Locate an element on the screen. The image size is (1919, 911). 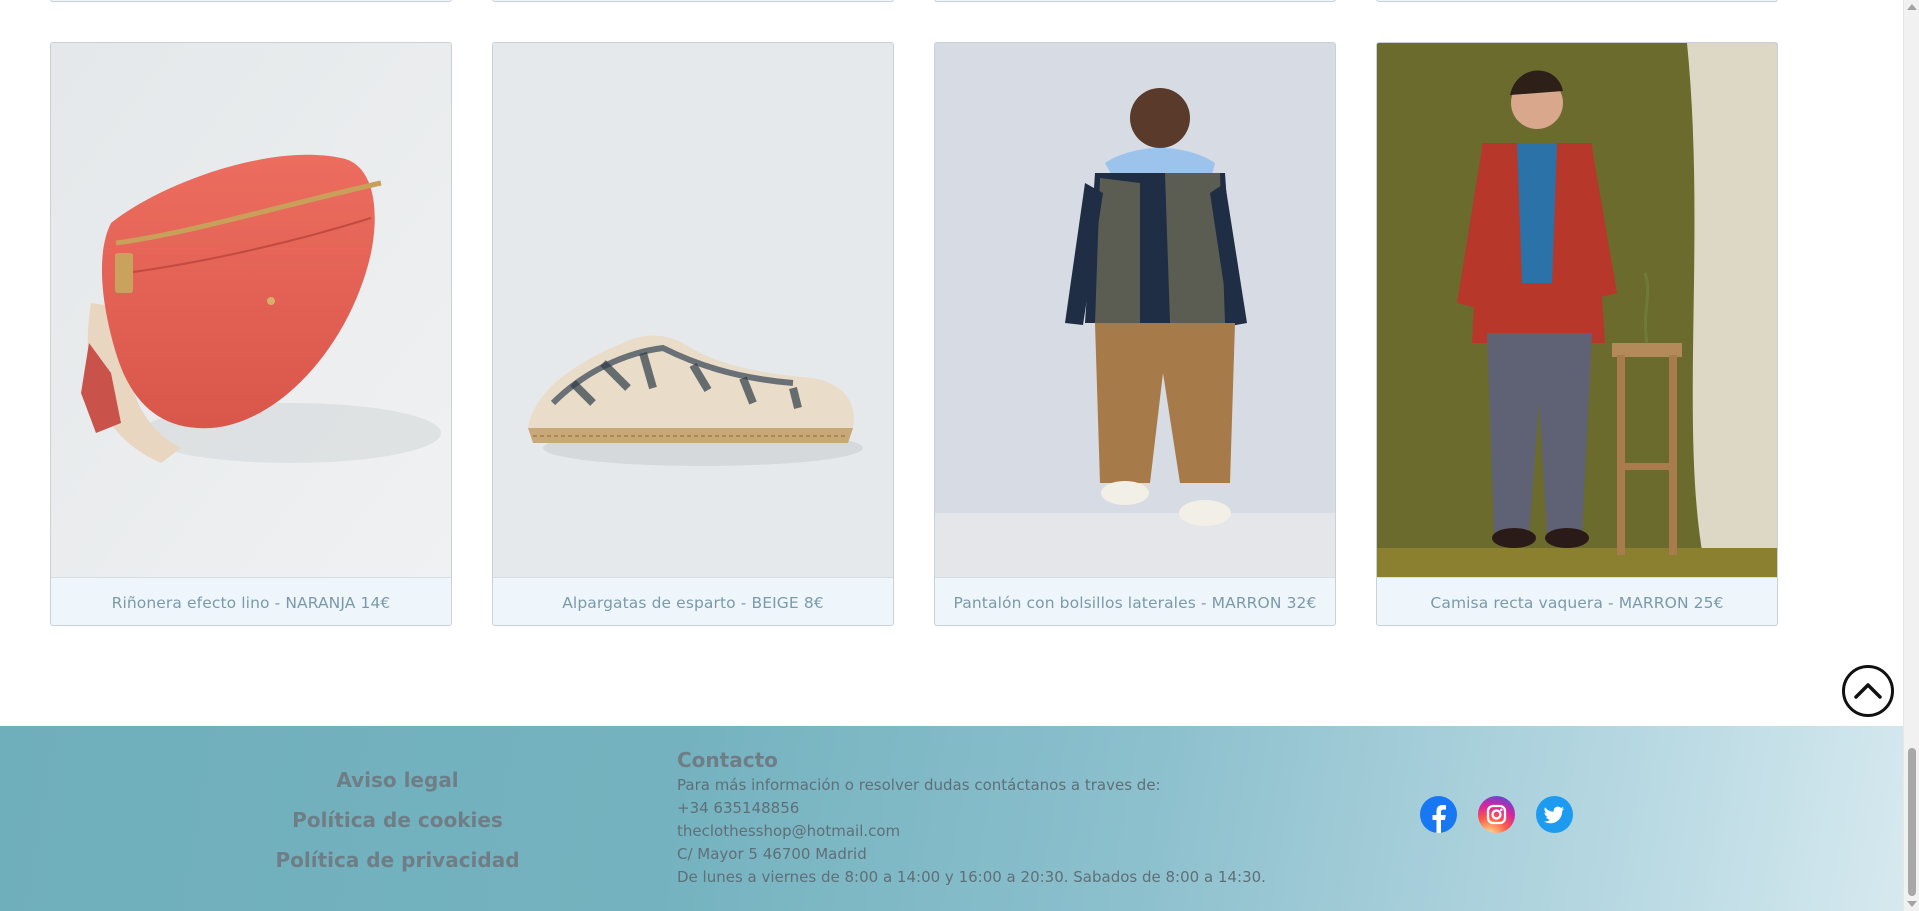
contact-title: Contacto is located at coordinates (727, 760).